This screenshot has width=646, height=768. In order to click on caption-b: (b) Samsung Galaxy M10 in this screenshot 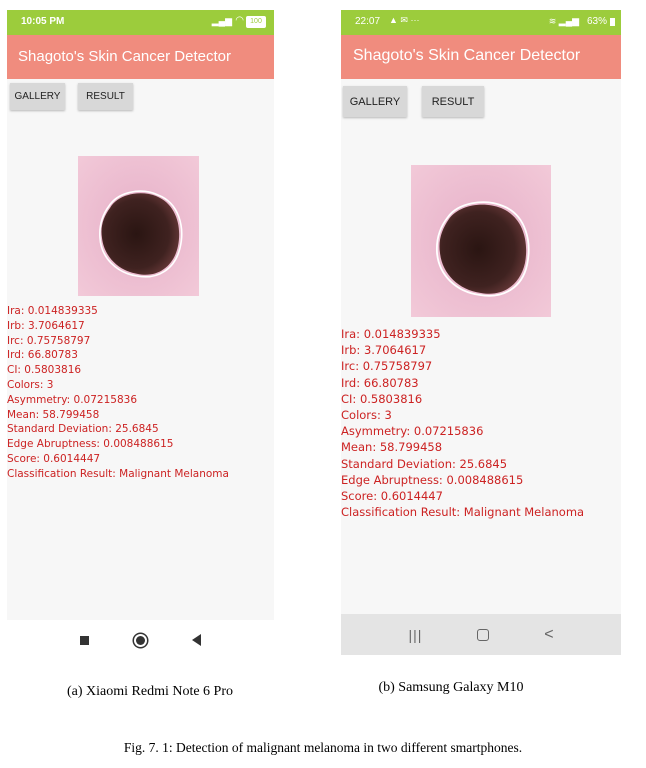, I will do `click(451, 687)`.